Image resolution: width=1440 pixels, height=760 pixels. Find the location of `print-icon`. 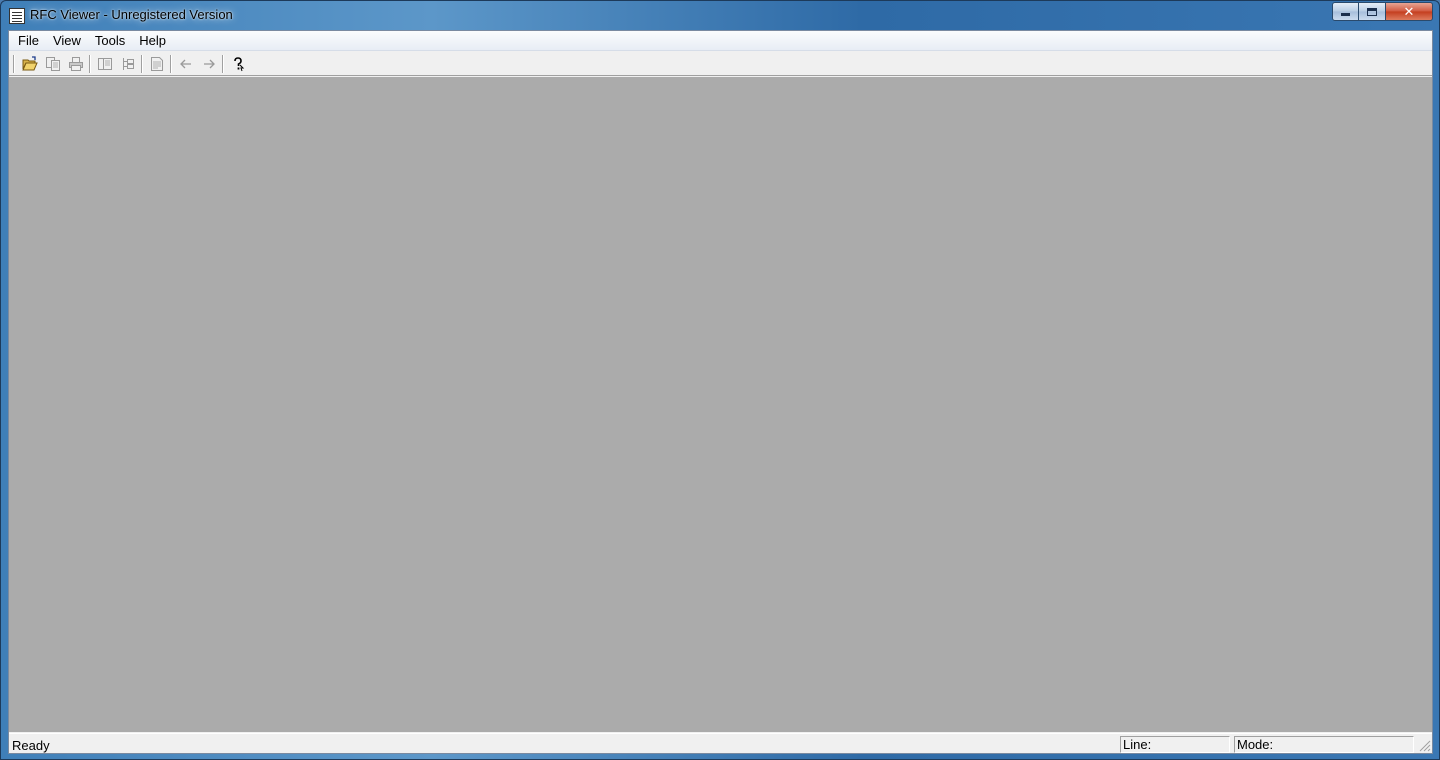

print-icon is located at coordinates (75, 63).